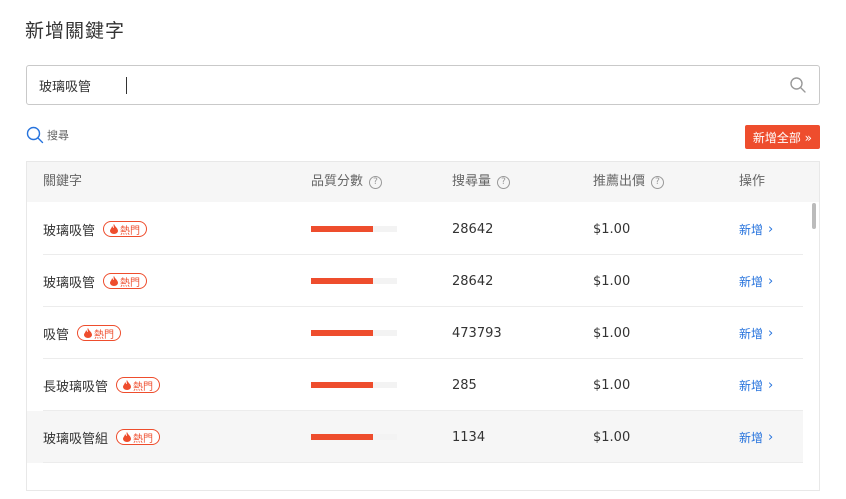 Image resolution: width=846 pixels, height=499 pixels. Describe the element at coordinates (415, 333) in the screenshot. I see `table-row: 吸管 熱門 473793 $1.00 新增 ›` at that location.